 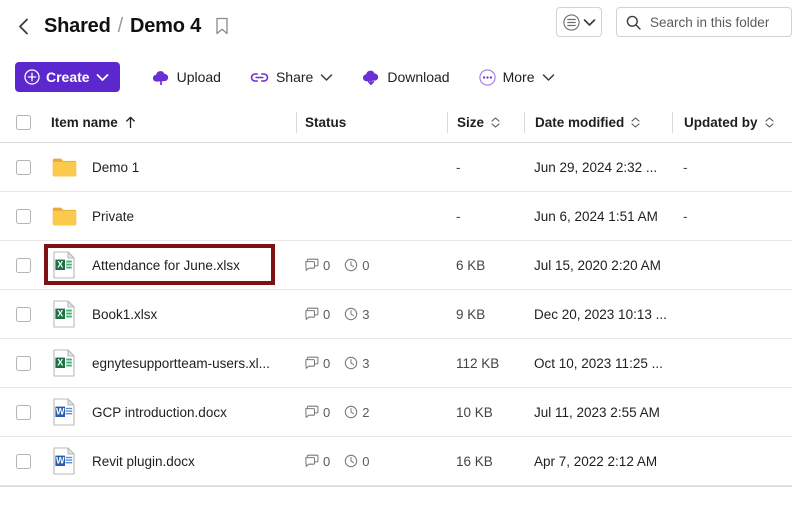 What do you see at coordinates (64, 167) in the screenshot?
I see `row-file-icon` at bounding box center [64, 167].